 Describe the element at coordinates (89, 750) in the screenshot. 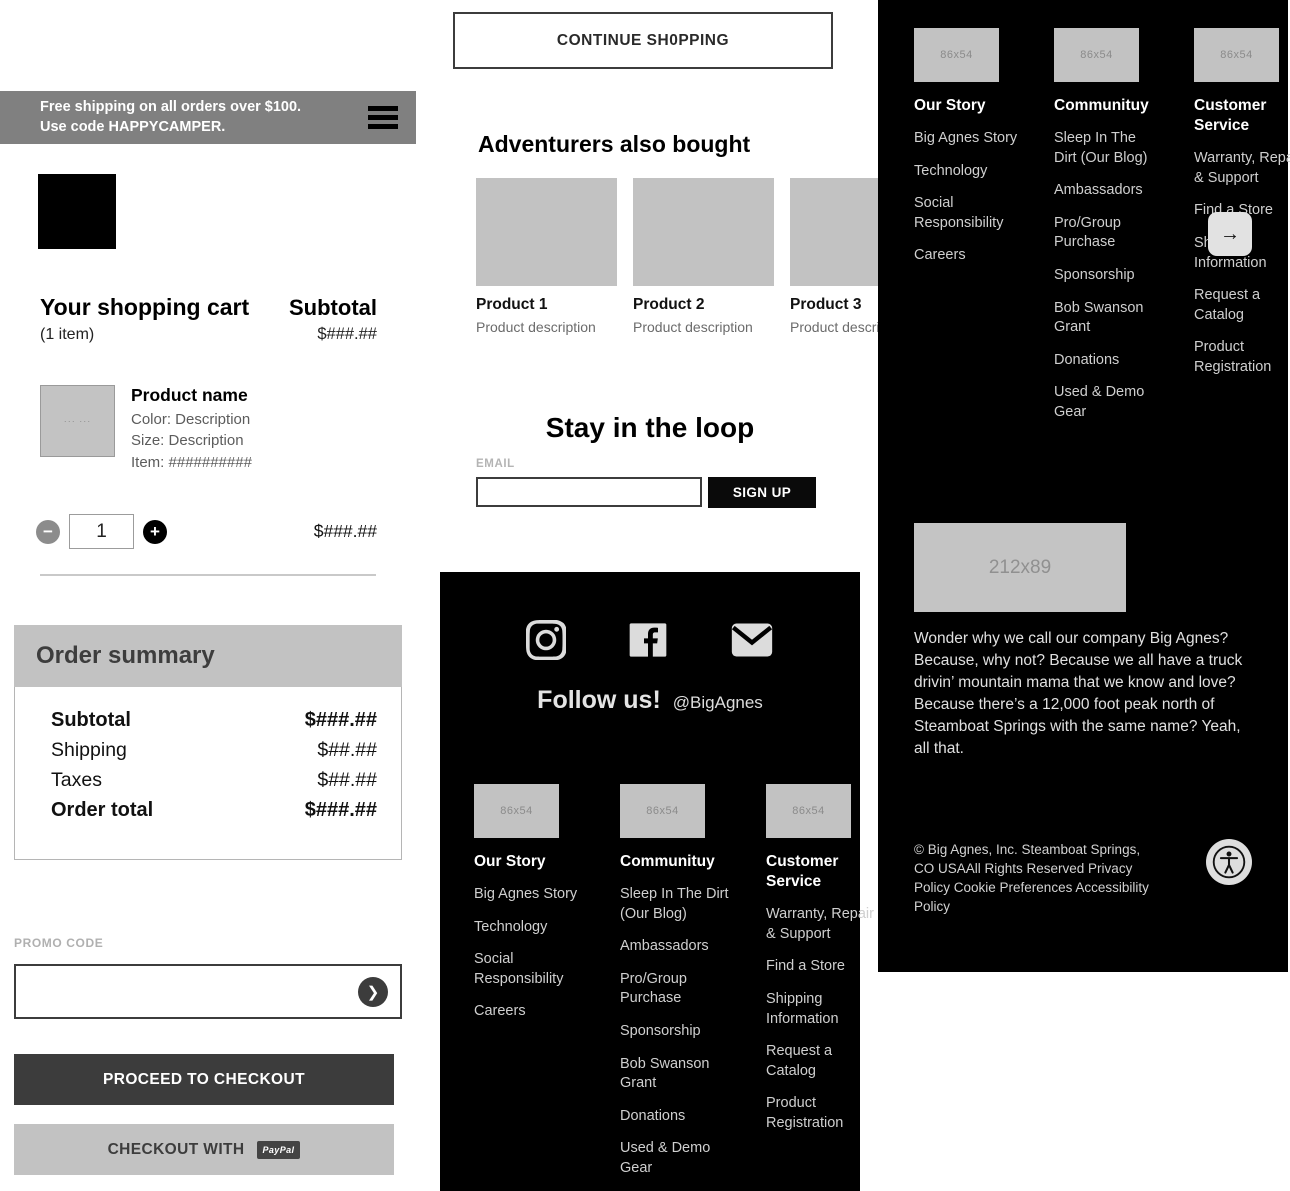

I see `order-summary-row-label: Shipping` at that location.